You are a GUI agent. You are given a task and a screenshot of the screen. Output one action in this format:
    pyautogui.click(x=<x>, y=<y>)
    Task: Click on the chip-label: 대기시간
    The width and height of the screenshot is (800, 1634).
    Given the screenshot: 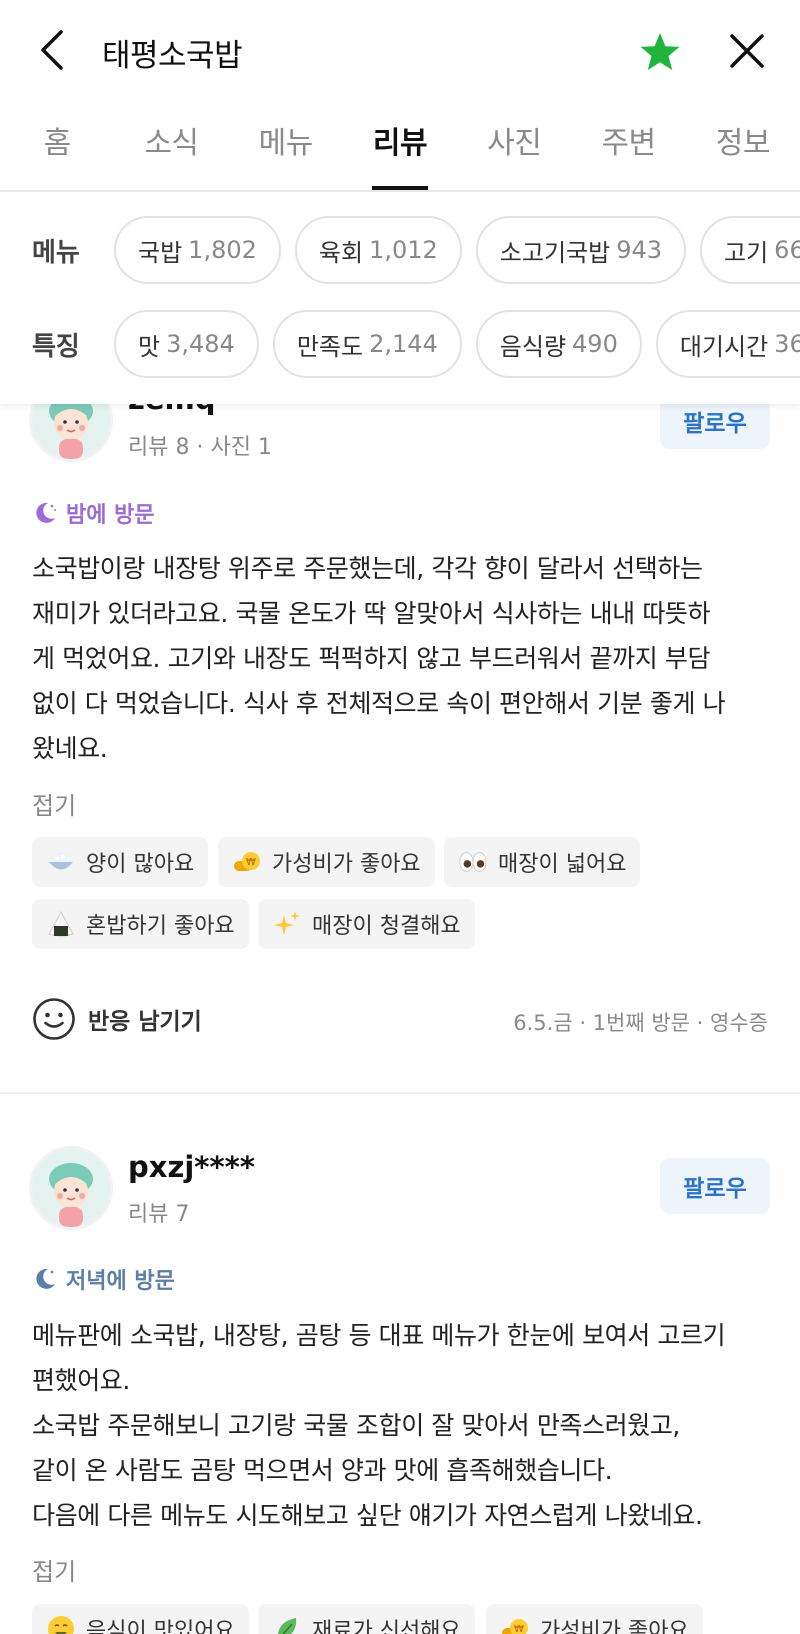 What is the action you would take?
    pyautogui.click(x=724, y=346)
    